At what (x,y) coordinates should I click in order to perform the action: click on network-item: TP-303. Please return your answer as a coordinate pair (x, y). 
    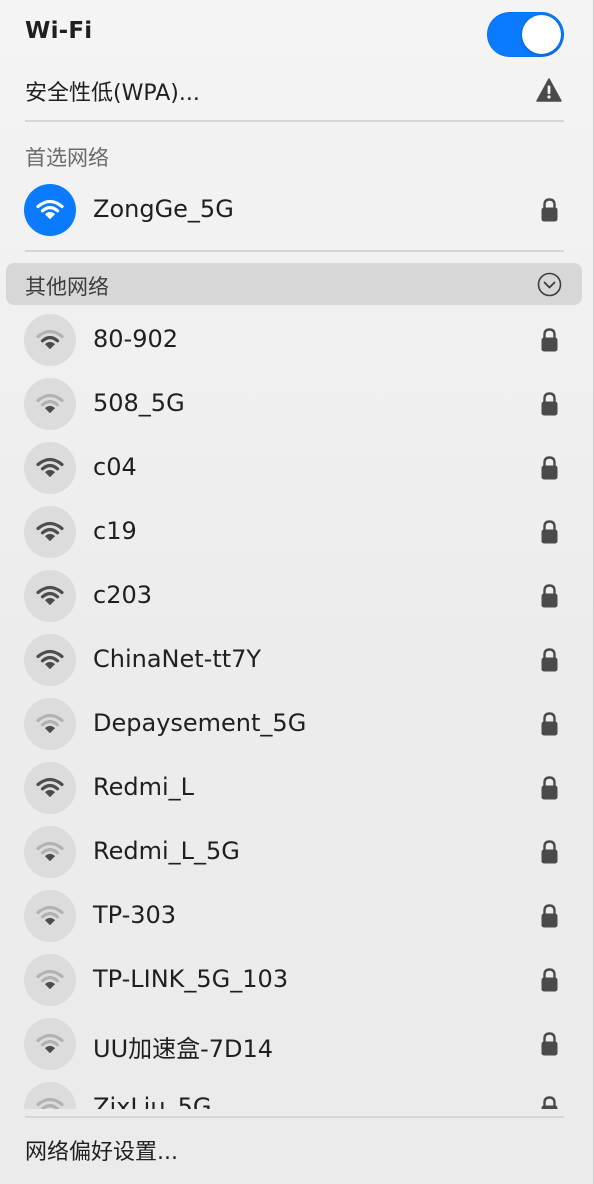
    Looking at the image, I should click on (297, 916).